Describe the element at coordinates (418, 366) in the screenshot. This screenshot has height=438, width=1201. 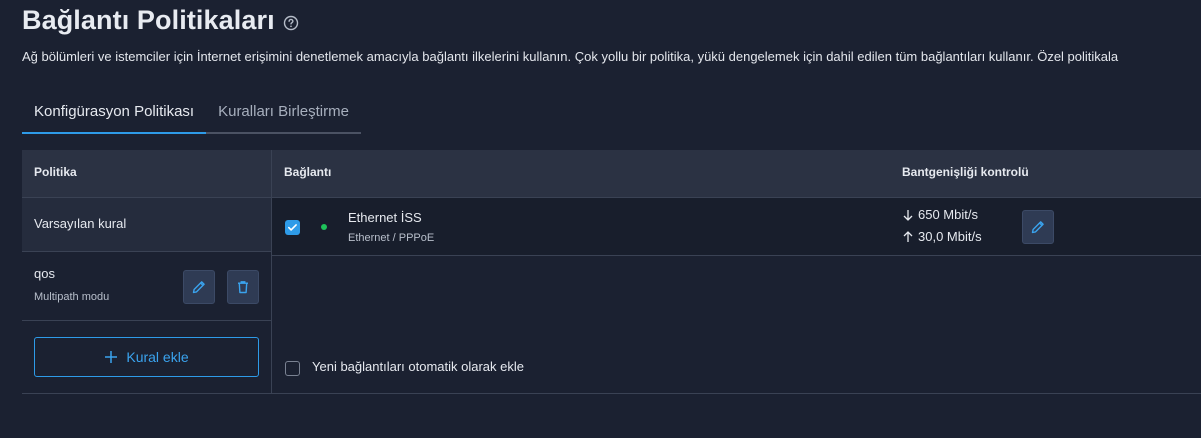
I see `auto-add-label: Yeni bağlantıları otomatik olarak ekle` at that location.